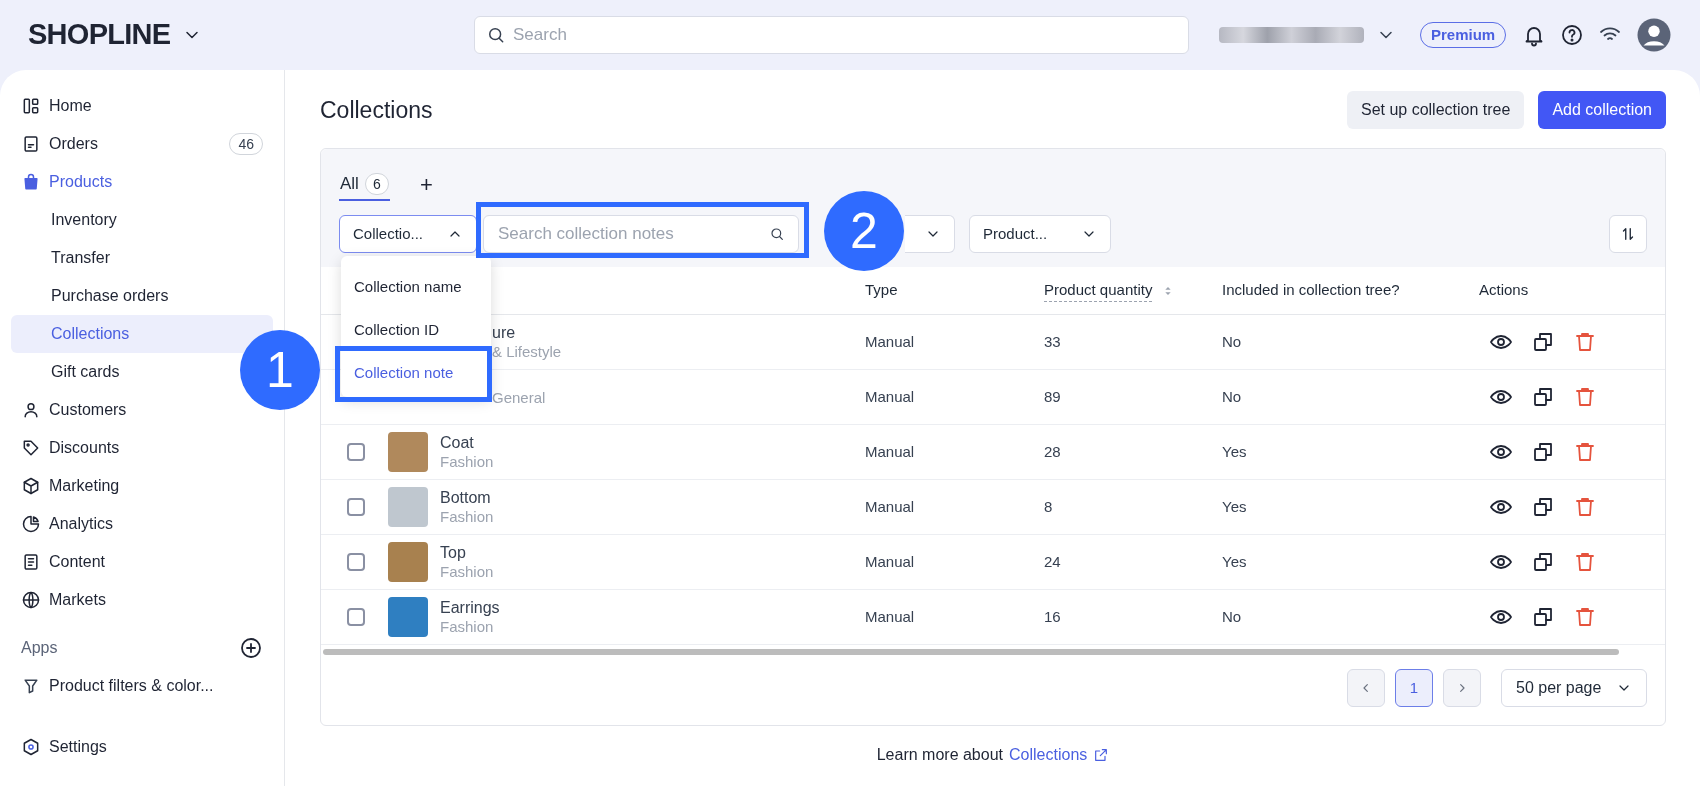 The width and height of the screenshot is (1700, 786). What do you see at coordinates (939, 755) in the screenshot?
I see `footer-text: Learn more about` at bounding box center [939, 755].